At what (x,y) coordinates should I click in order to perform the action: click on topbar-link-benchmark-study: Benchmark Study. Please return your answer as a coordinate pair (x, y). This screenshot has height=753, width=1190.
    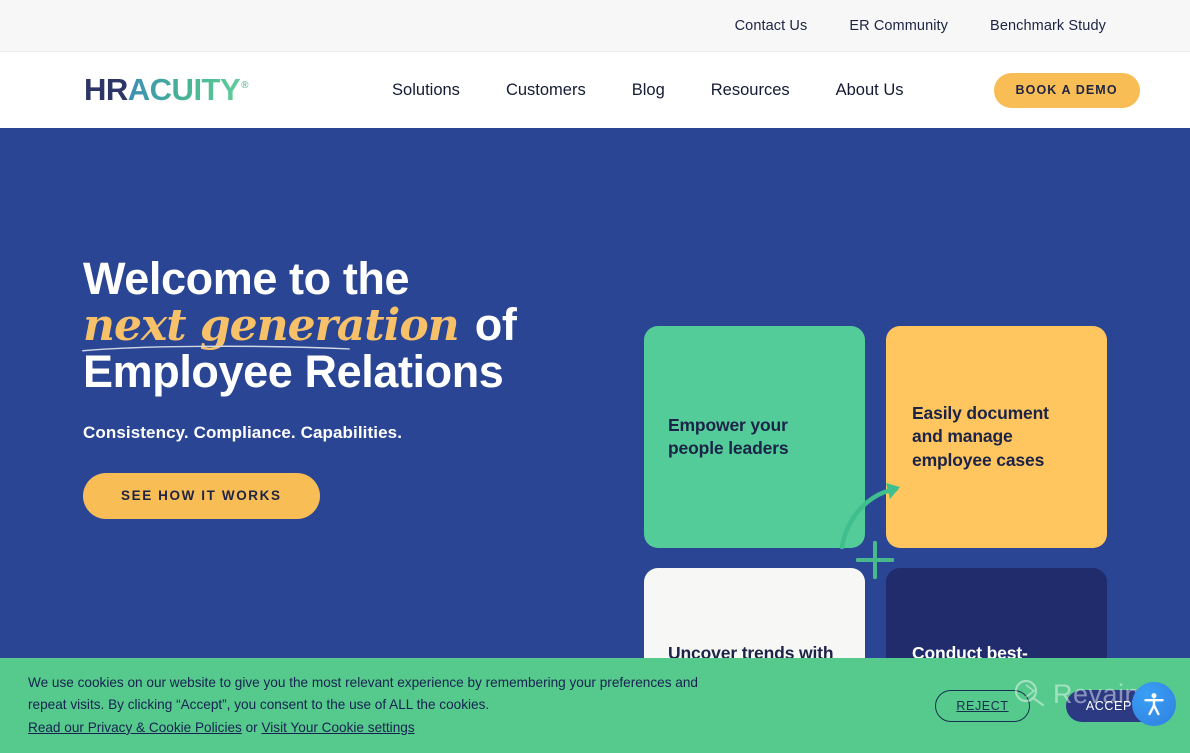
    Looking at the image, I should click on (1048, 26).